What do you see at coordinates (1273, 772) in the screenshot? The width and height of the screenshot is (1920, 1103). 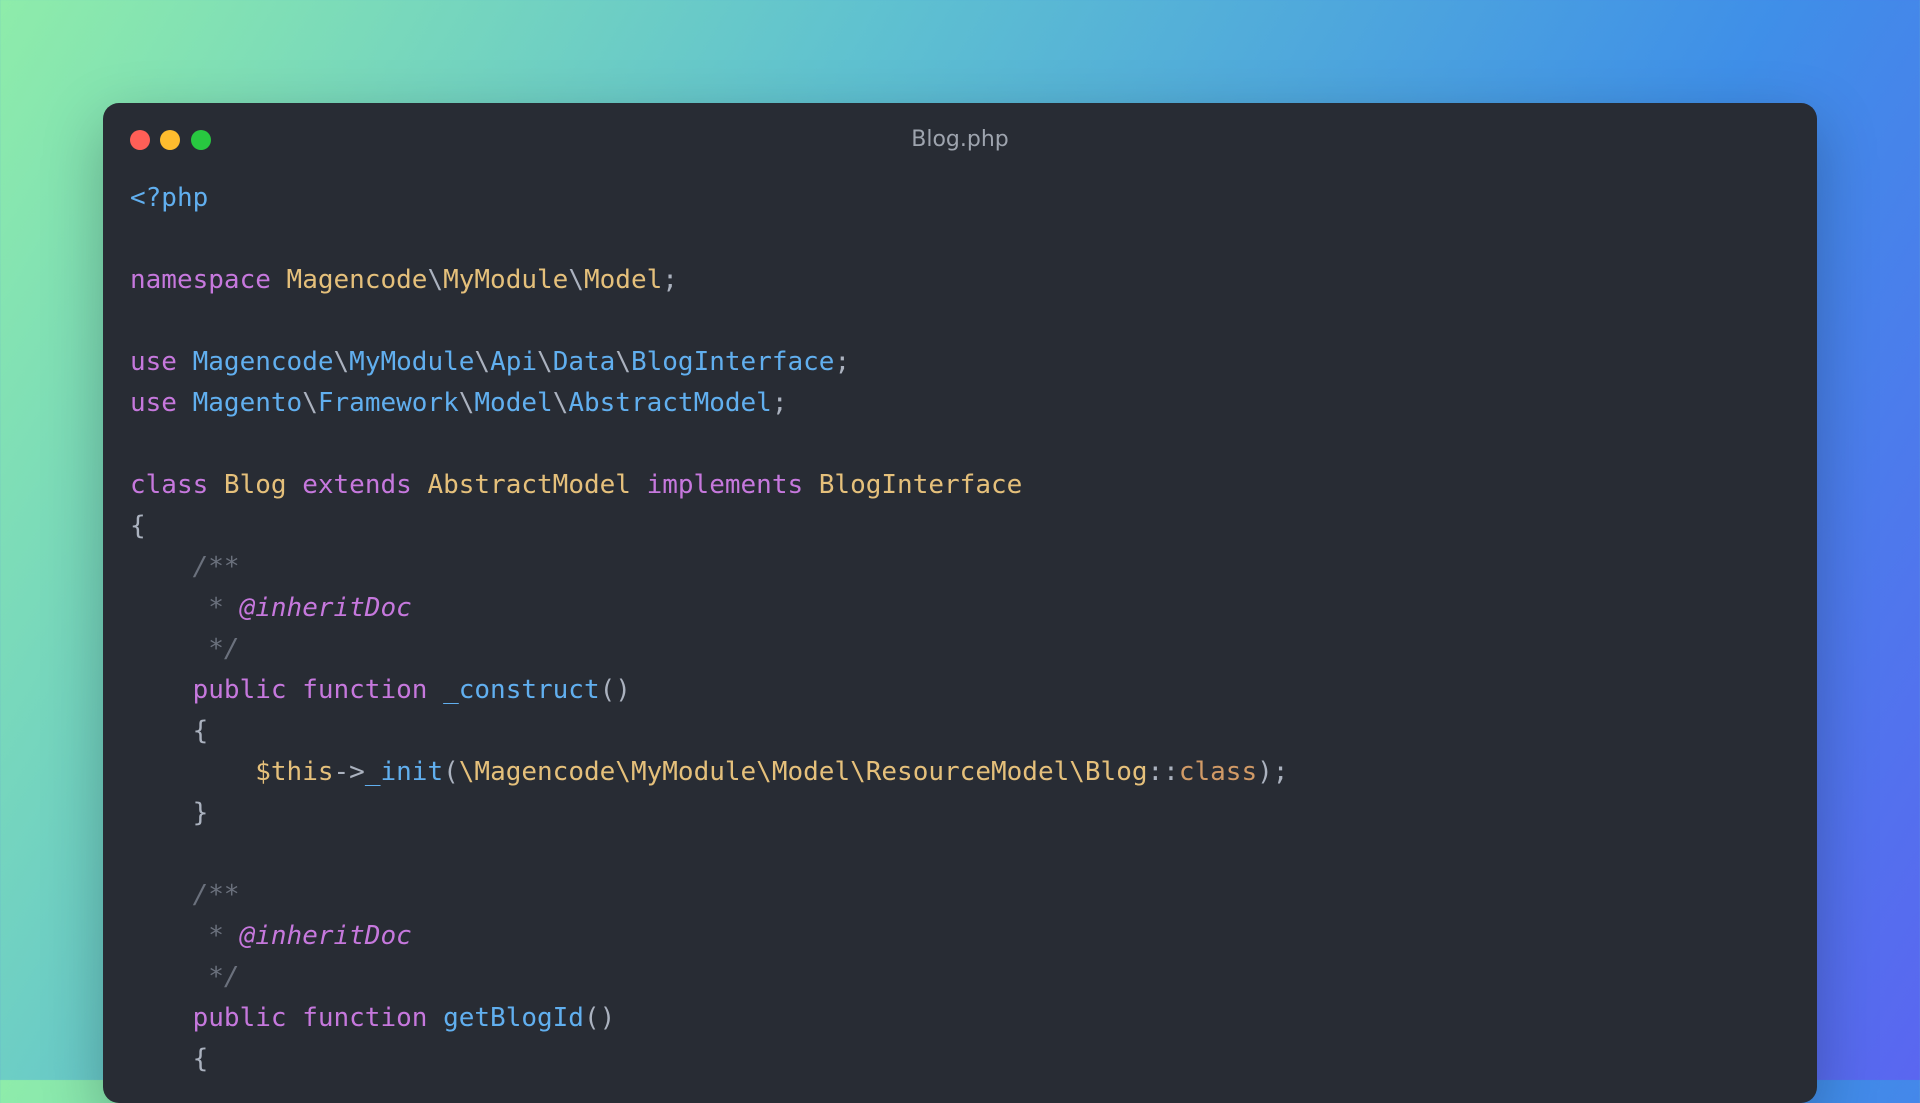 I see `code-token: );` at bounding box center [1273, 772].